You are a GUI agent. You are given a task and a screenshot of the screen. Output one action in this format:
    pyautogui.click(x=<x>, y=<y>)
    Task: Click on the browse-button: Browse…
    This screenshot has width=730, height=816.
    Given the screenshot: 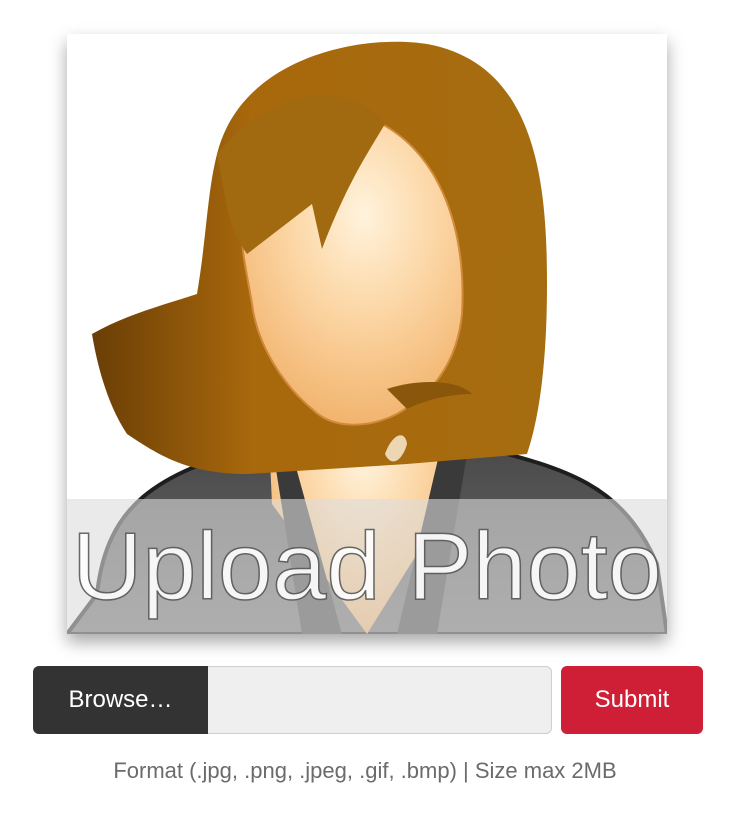 What is the action you would take?
    pyautogui.click(x=120, y=700)
    